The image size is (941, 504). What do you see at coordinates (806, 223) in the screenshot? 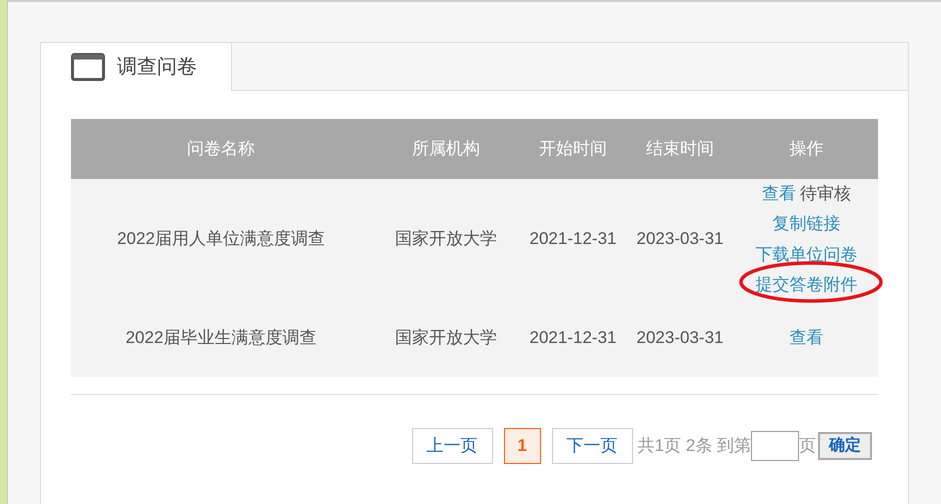
I see `action-link: 复制链接` at bounding box center [806, 223].